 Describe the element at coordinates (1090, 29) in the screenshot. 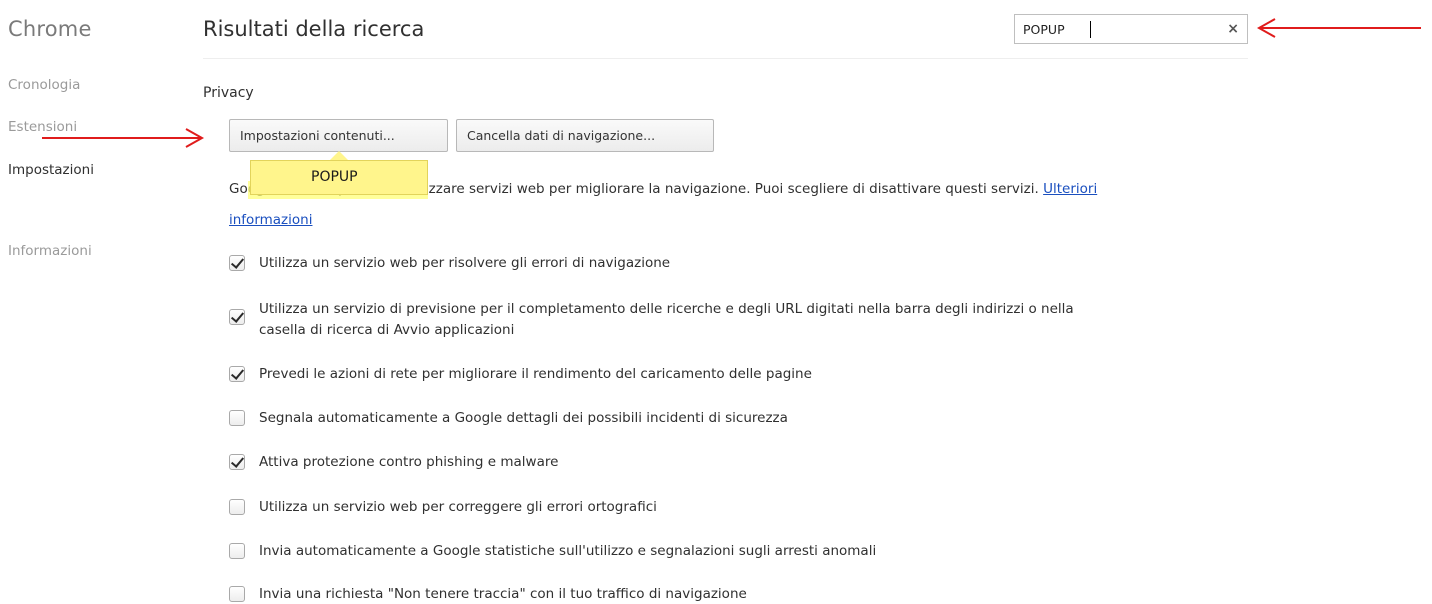

I see `text-caret` at that location.